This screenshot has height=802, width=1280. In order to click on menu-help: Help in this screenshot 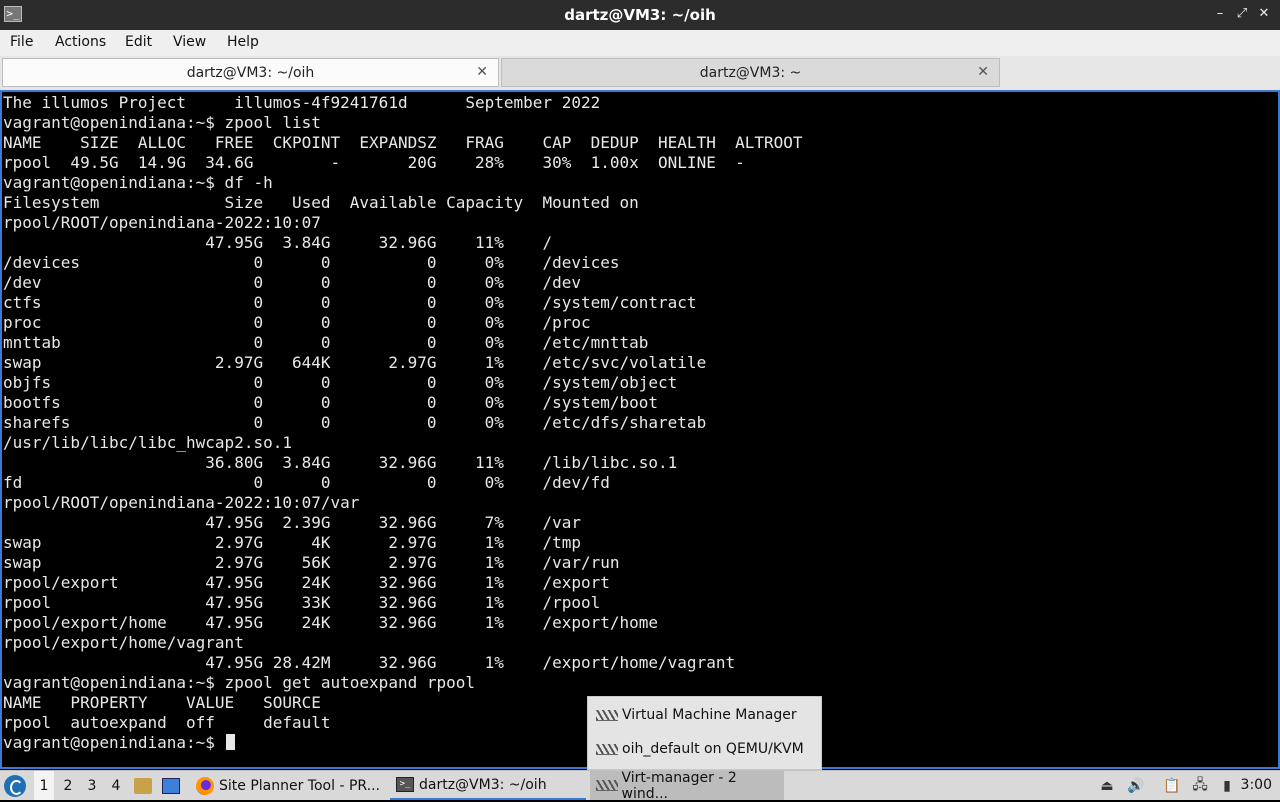, I will do `click(243, 42)`.